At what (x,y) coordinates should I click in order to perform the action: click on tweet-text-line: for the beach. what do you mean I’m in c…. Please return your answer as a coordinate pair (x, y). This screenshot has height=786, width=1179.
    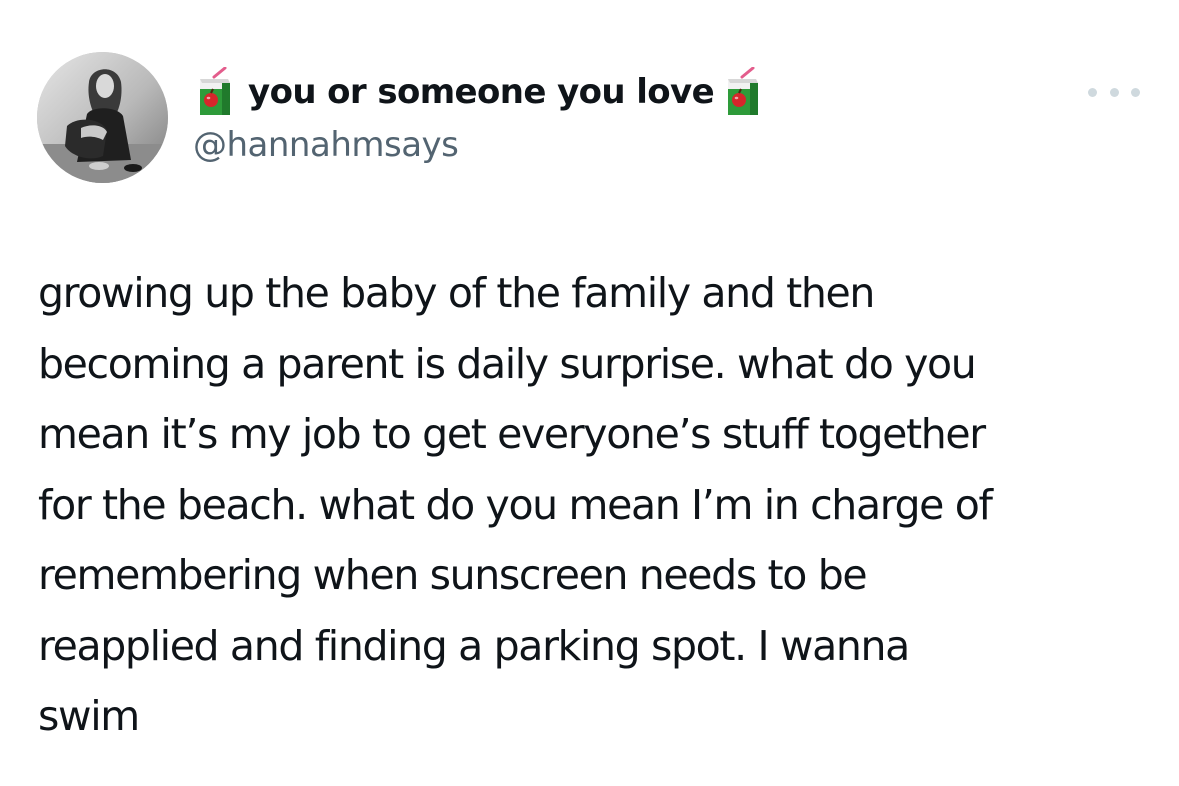
    Looking at the image, I should click on (515, 504).